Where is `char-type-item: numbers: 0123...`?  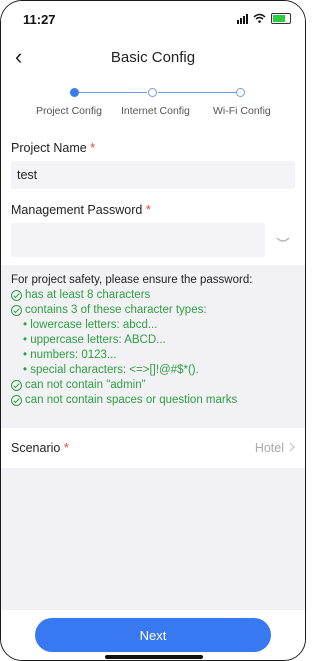
char-type-item: numbers: 0123... is located at coordinates (153, 355).